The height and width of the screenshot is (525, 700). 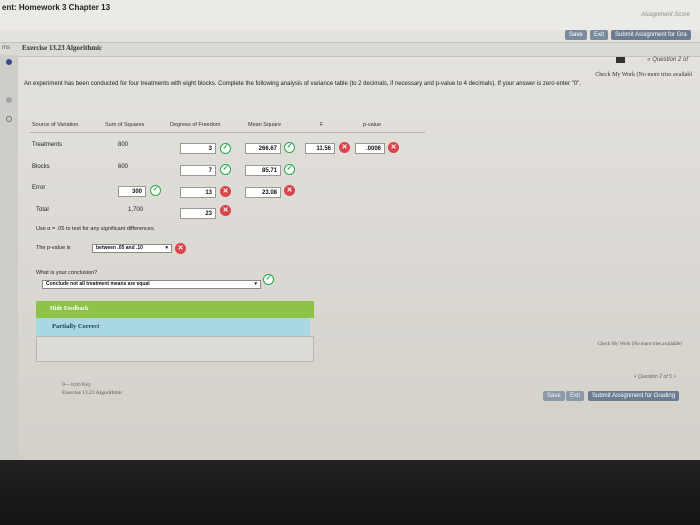 What do you see at coordinates (263, 192) in the screenshot?
I see `ms-error-input: 23.08` at bounding box center [263, 192].